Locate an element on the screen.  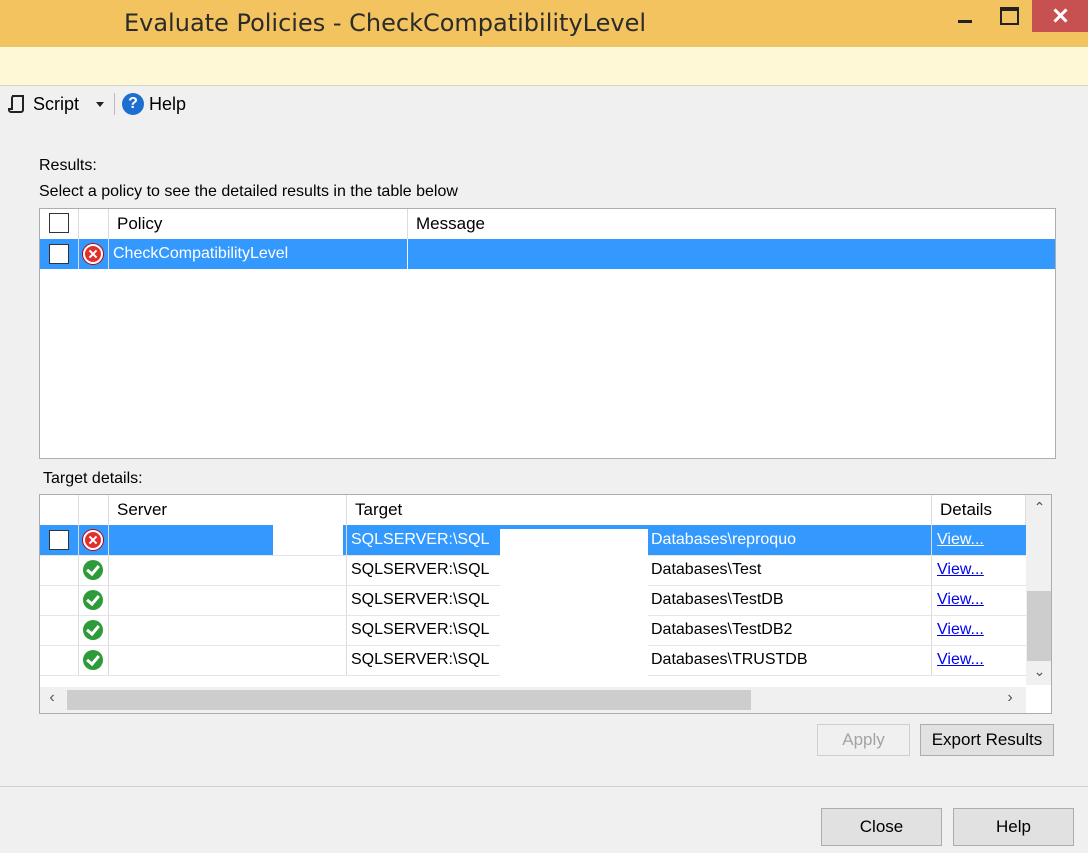
details-column-header: Details is located at coordinates (979, 510).